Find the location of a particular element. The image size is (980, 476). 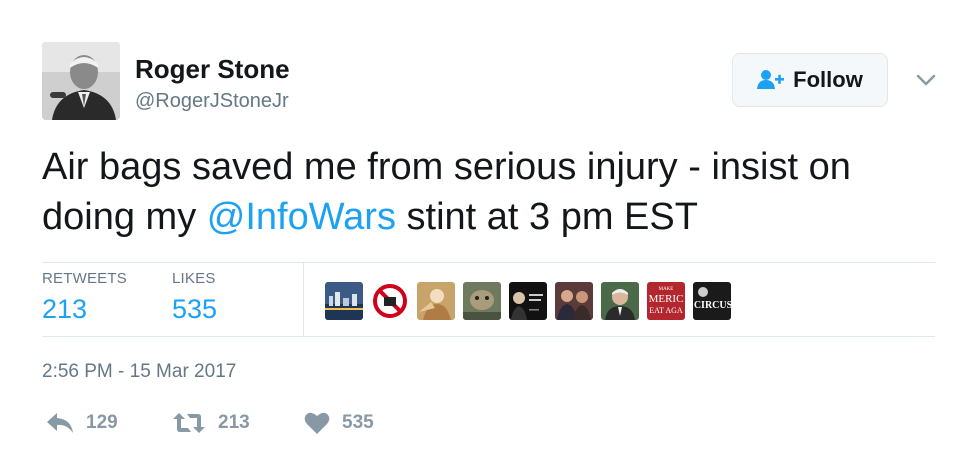

likes-count: 535 is located at coordinates (195, 309).